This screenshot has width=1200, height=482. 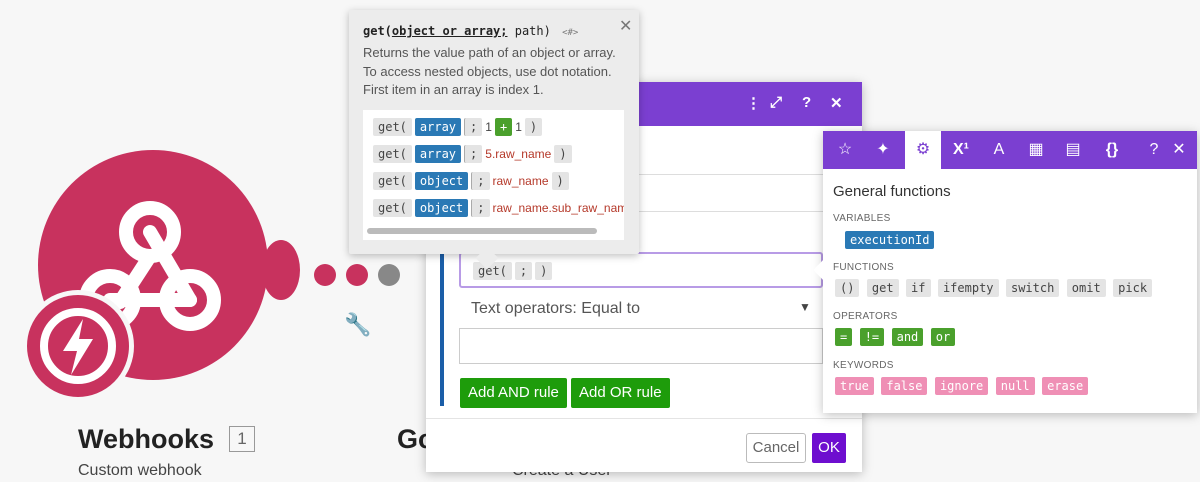 I want to click on example-row: get(object; raw_name), so click(x=472, y=181).